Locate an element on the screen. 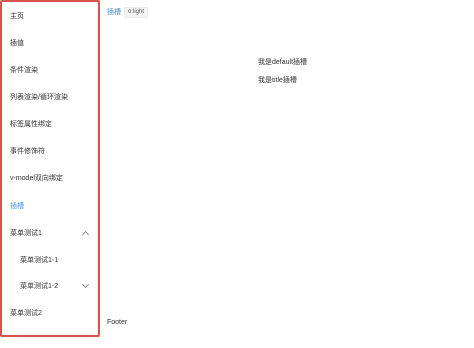 This screenshot has width=474, height=348. chevron-up-icon is located at coordinates (85, 234).